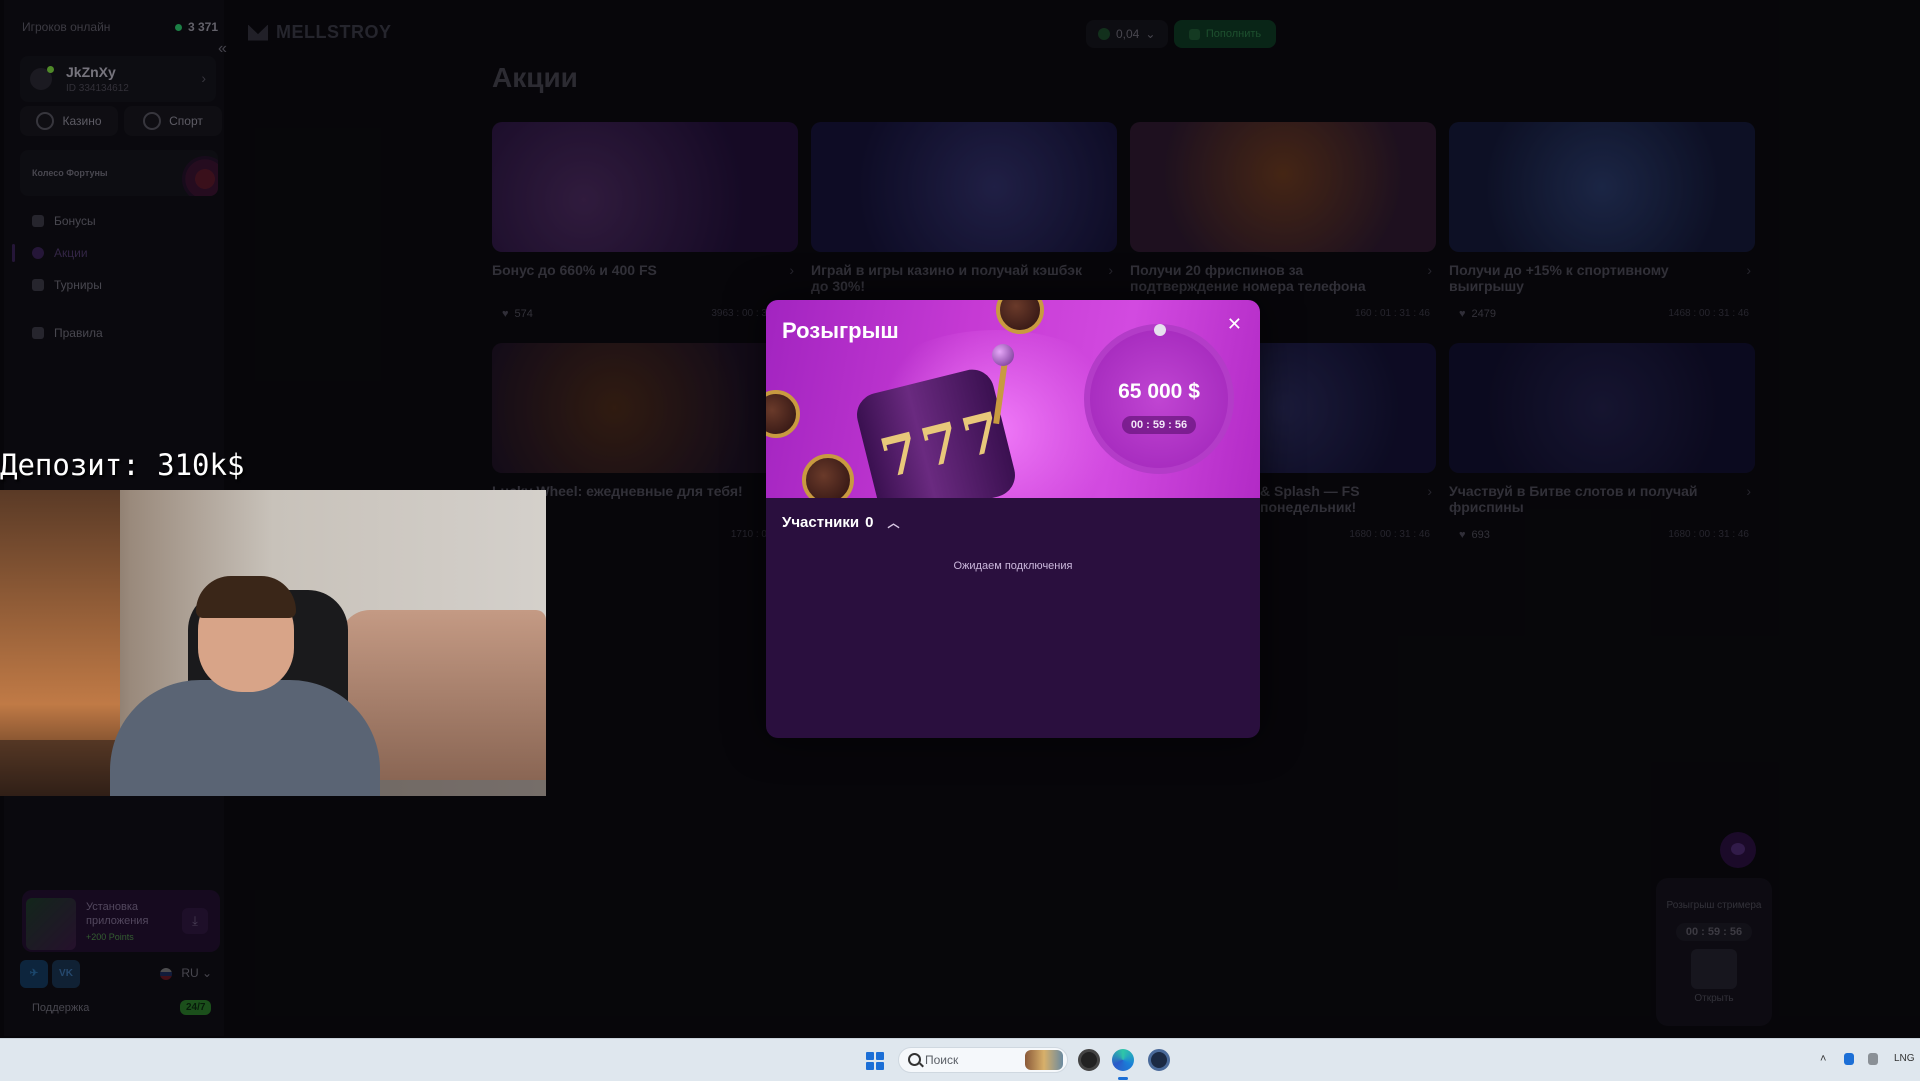  What do you see at coordinates (1123, 1064) in the screenshot?
I see `edge-browser-icon` at bounding box center [1123, 1064].